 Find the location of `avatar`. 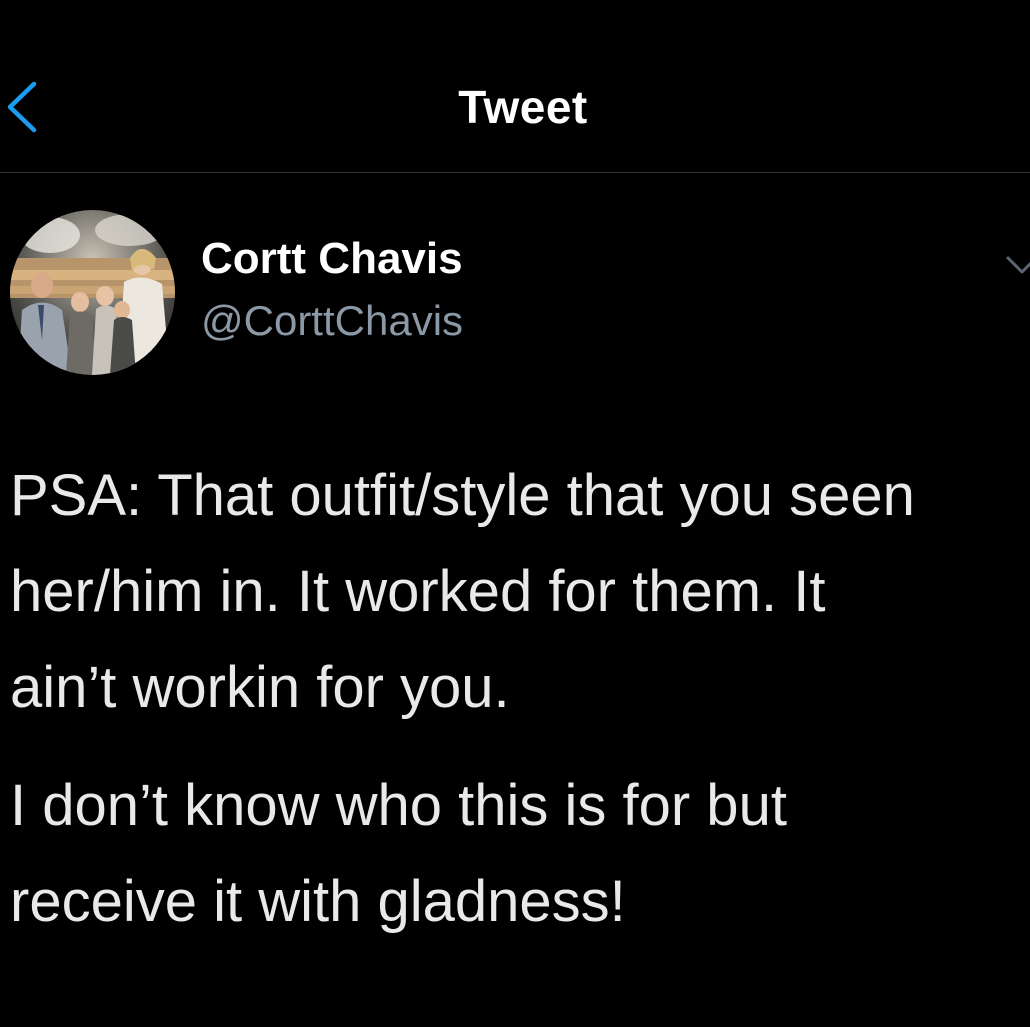

avatar is located at coordinates (92, 292).